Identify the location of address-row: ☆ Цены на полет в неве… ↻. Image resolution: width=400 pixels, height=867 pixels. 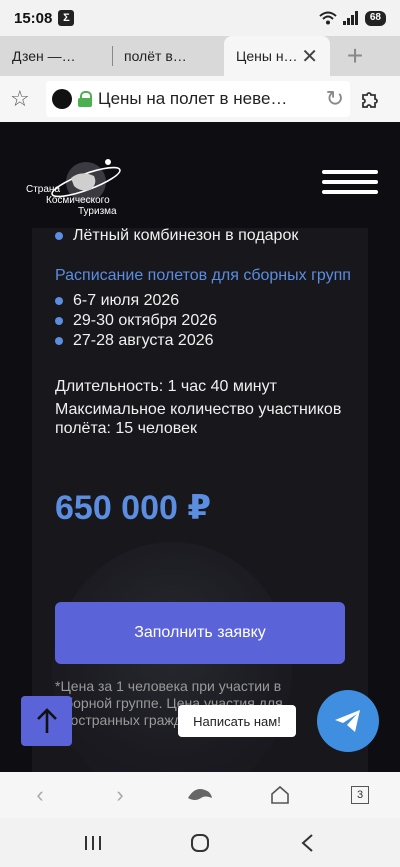
(200, 99).